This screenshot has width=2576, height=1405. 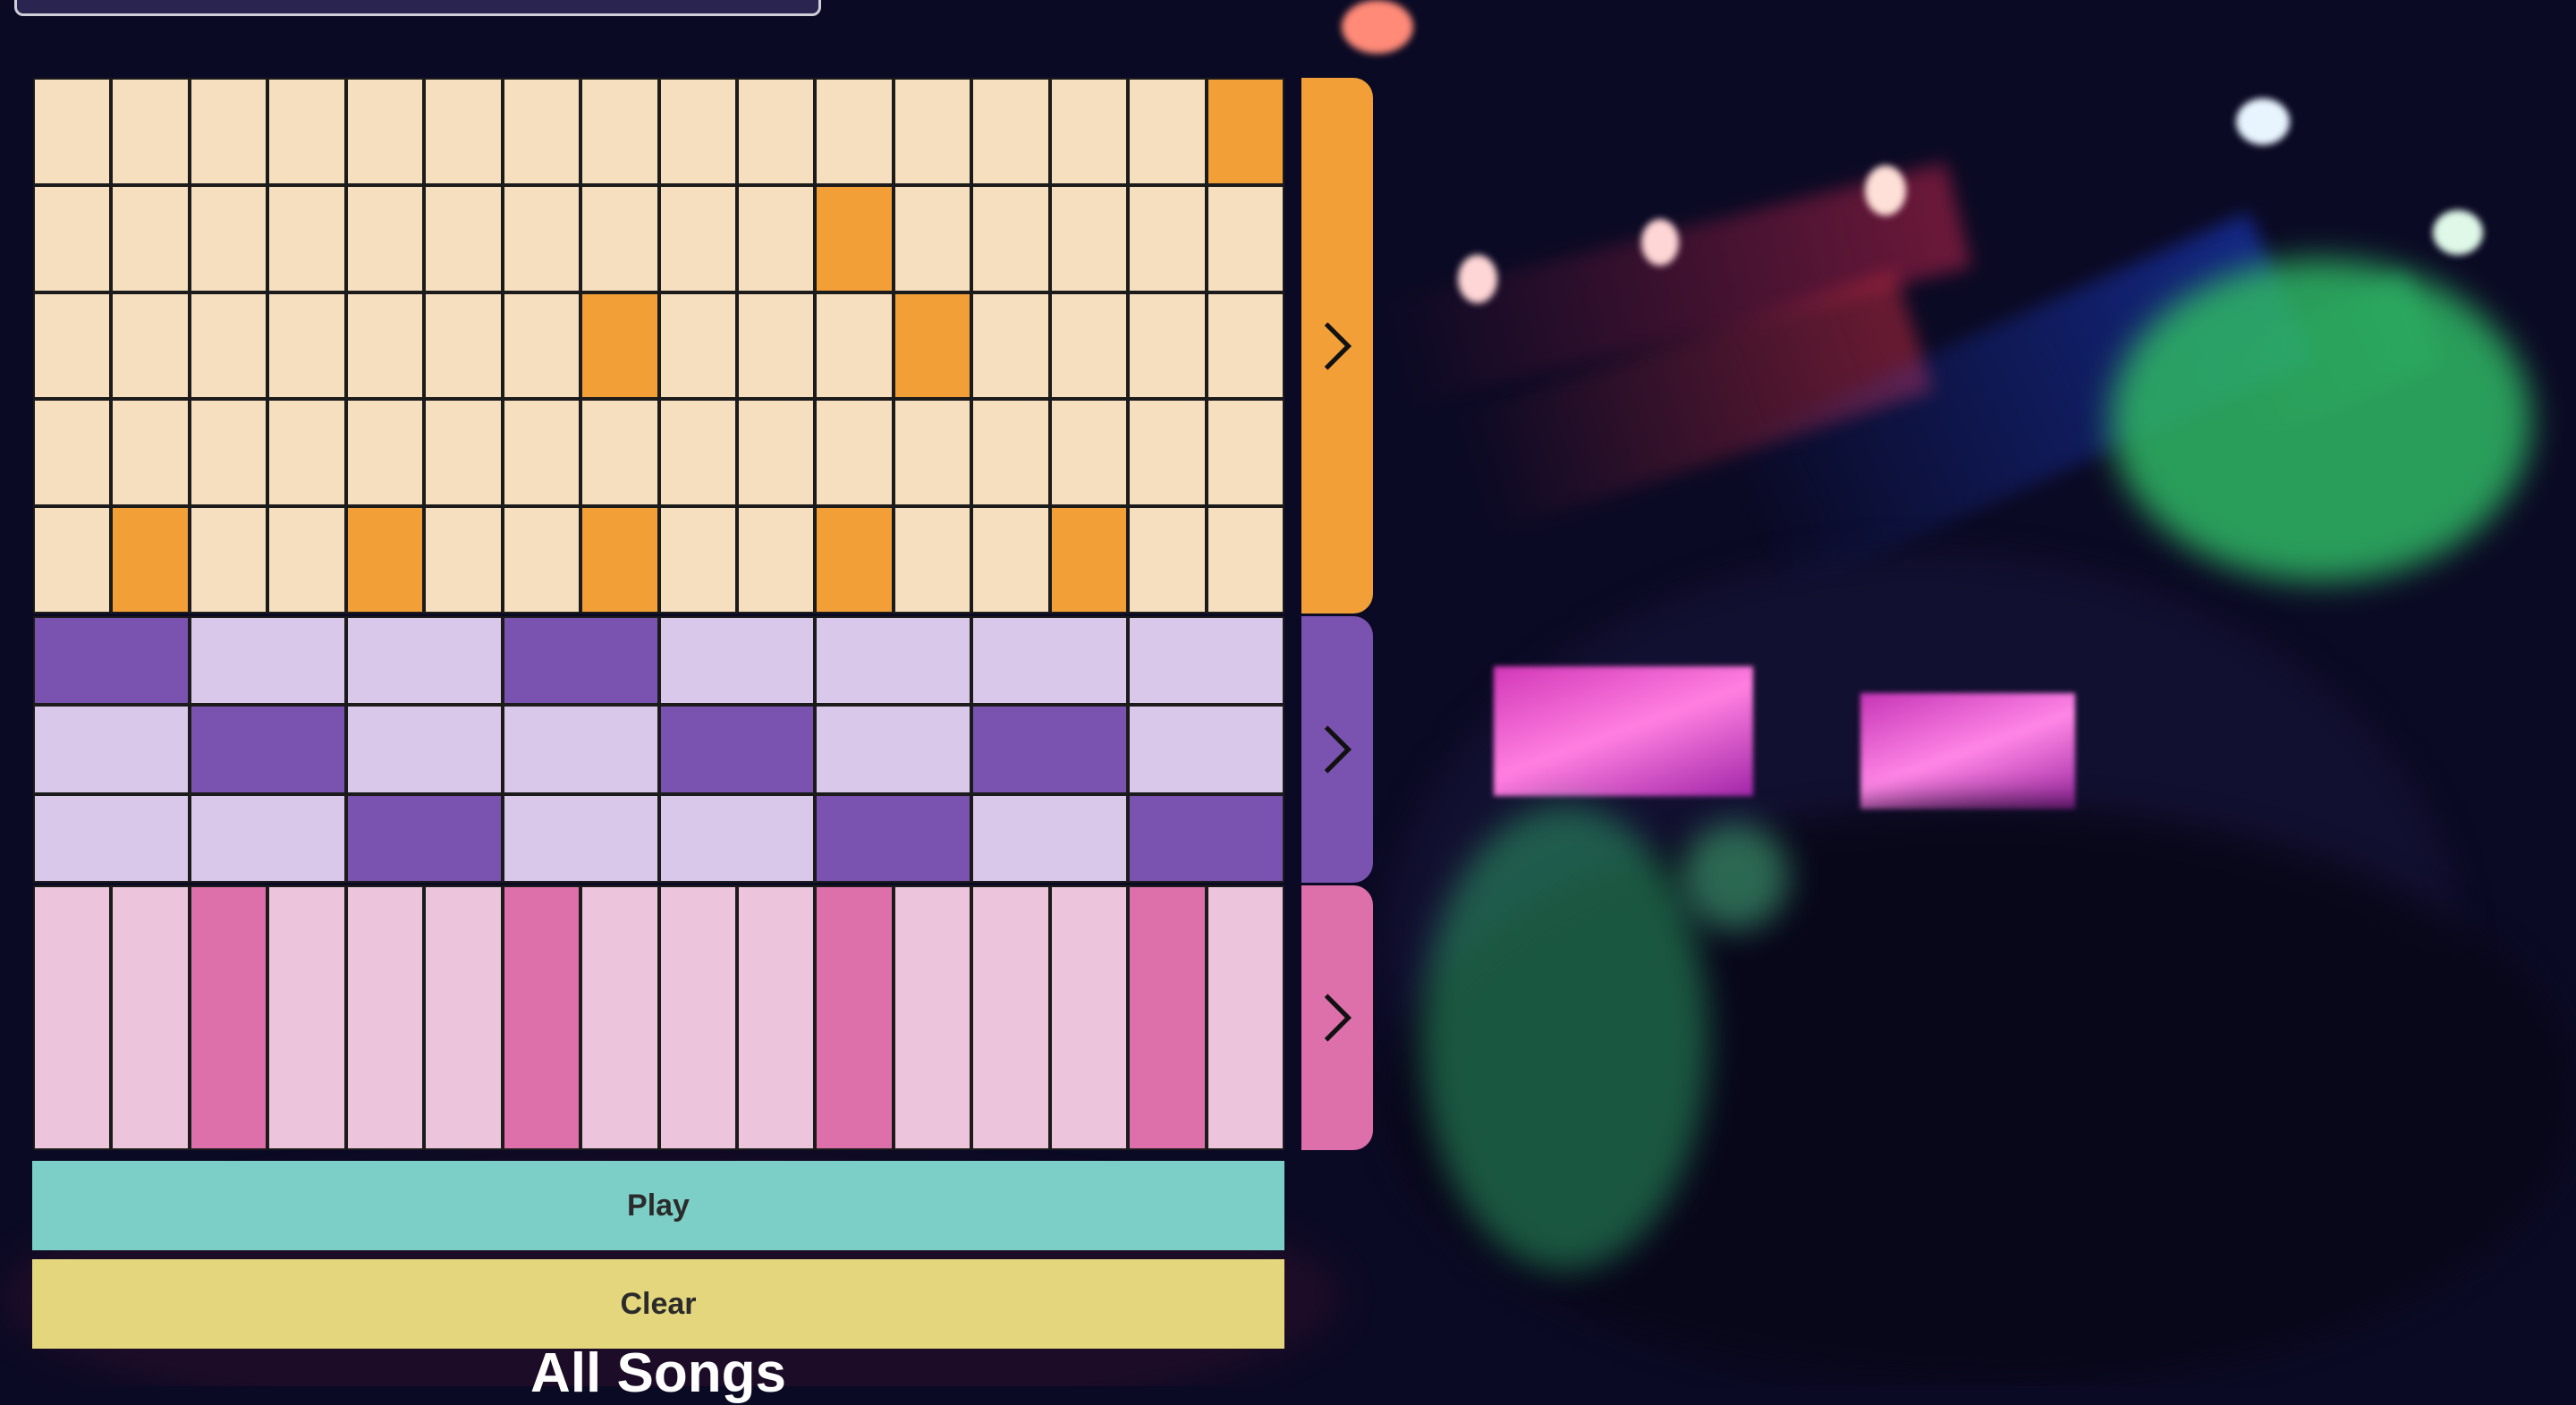 What do you see at coordinates (1337, 1018) in the screenshot?
I see `drums-next-tab` at bounding box center [1337, 1018].